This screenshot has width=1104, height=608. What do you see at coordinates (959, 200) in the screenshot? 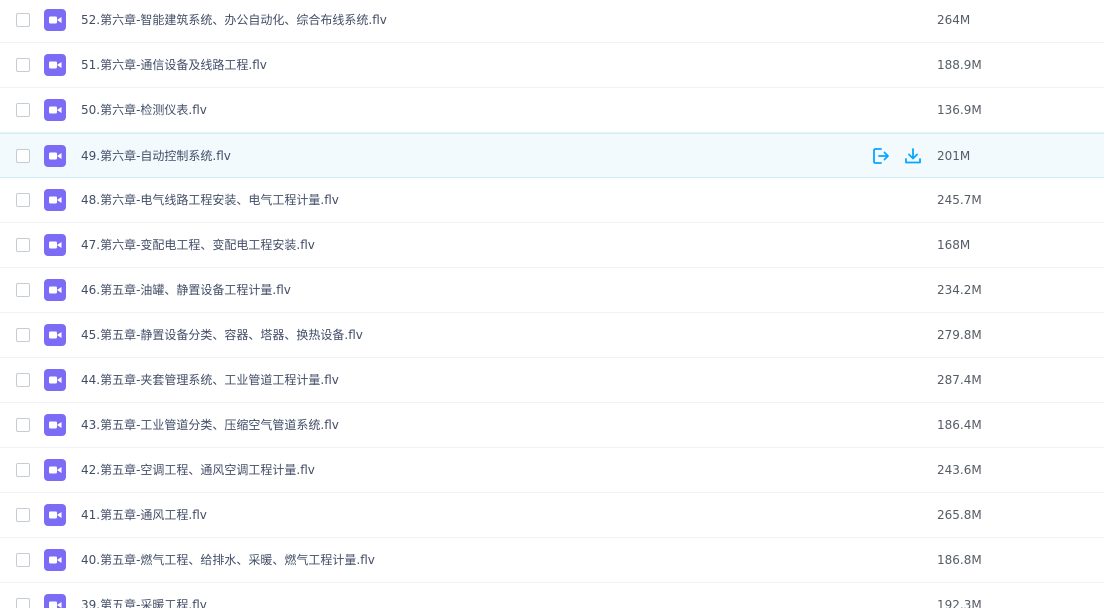
I see `file-size: 245.7M` at bounding box center [959, 200].